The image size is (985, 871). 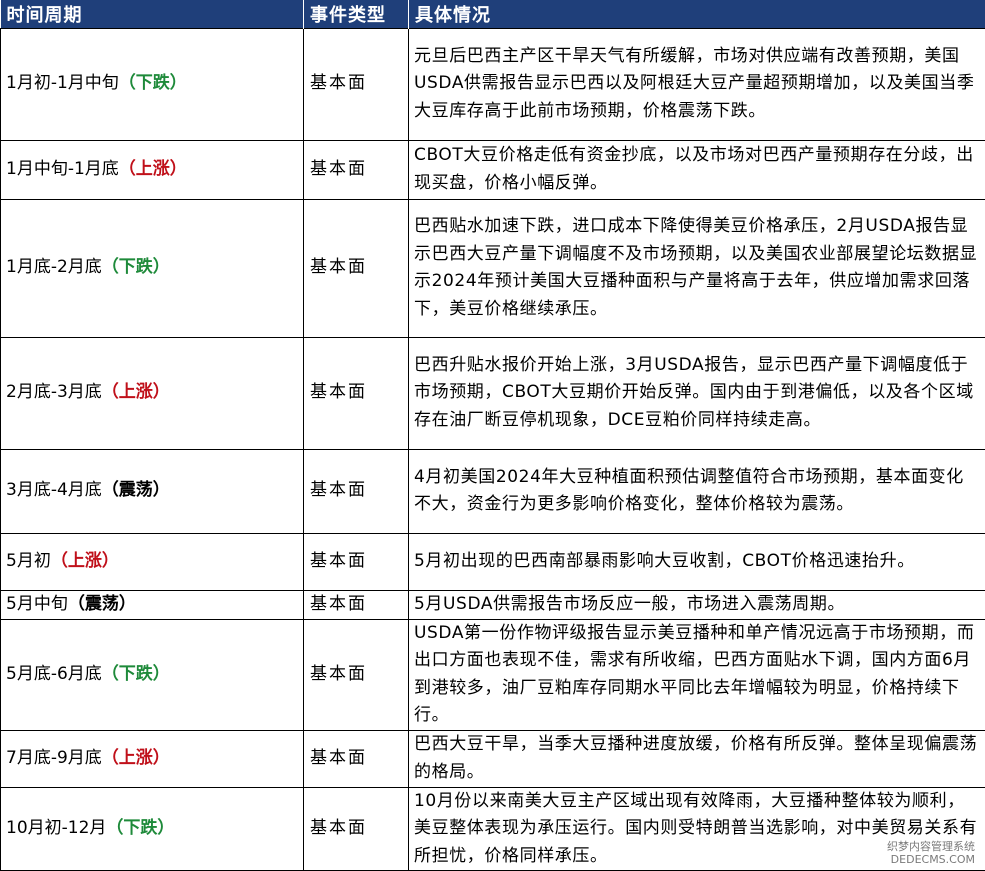 What do you see at coordinates (56, 828) in the screenshot?
I see `period-text: 10月初-12月` at bounding box center [56, 828].